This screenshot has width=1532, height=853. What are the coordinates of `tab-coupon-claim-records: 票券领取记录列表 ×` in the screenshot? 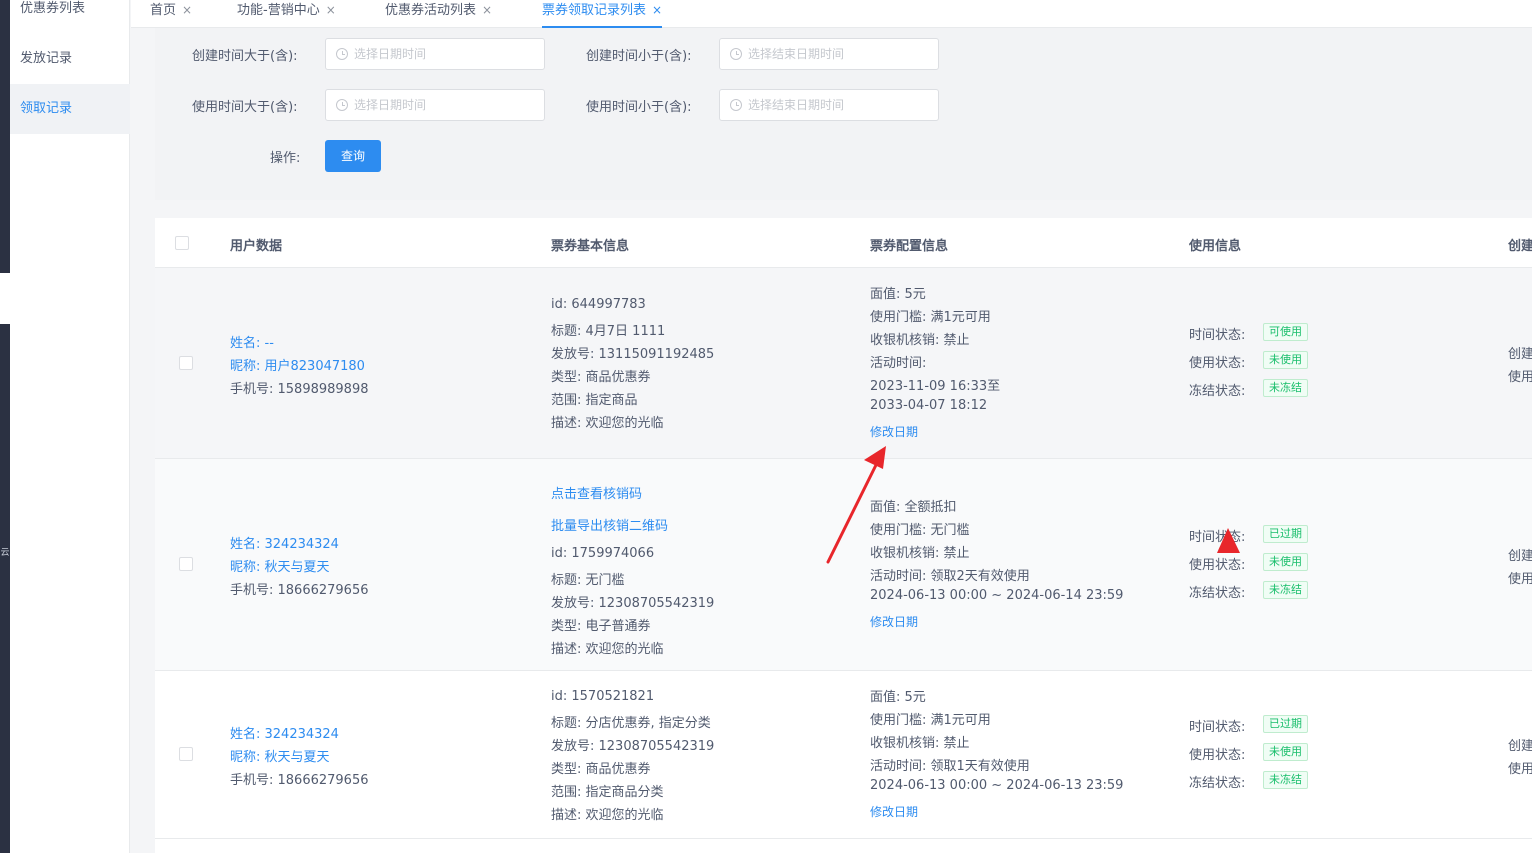 It's located at (602, 14).